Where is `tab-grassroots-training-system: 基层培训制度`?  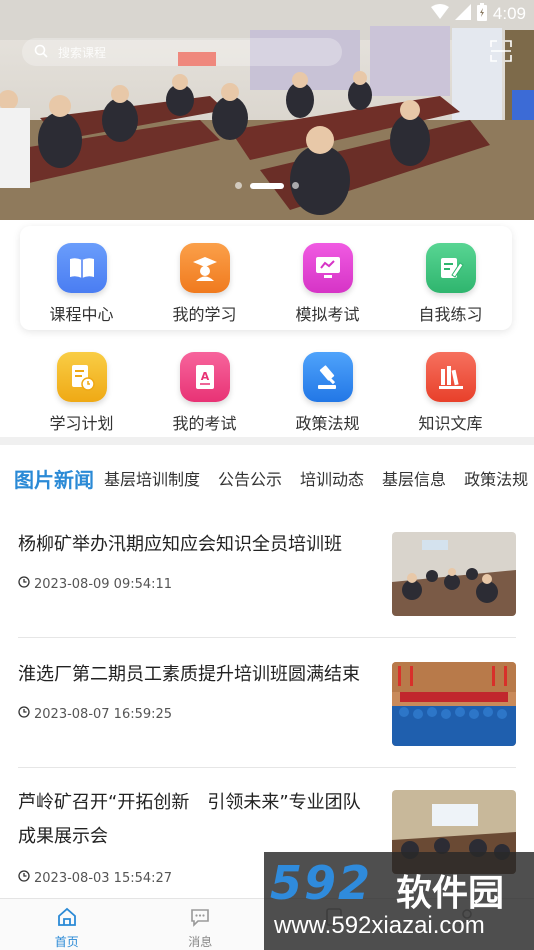
tab-grassroots-training-system: 基层培训制度 is located at coordinates (152, 478).